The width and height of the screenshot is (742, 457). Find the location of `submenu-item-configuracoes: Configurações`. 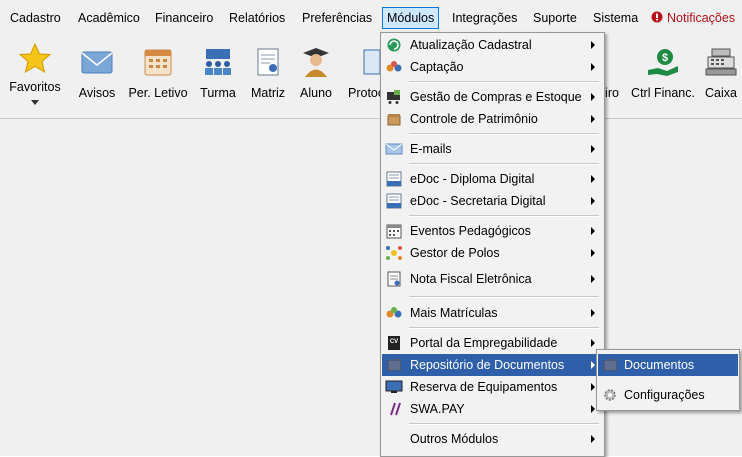

submenu-item-configuracoes: Configurações is located at coordinates (668, 395).